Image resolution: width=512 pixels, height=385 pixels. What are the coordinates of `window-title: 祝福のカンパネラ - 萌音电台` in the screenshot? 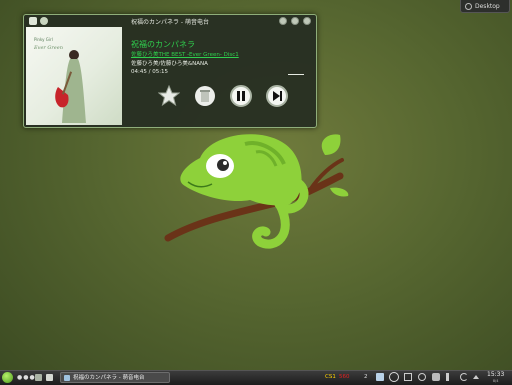 It's located at (170, 22).